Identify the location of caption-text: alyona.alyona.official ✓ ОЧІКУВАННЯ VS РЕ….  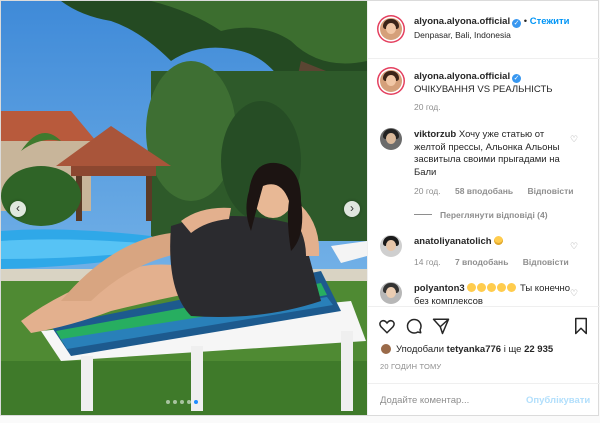
(494, 83).